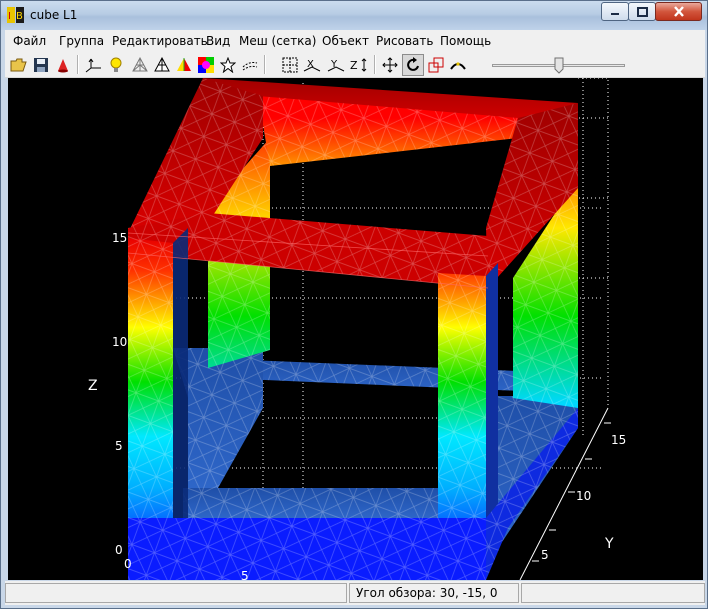 This screenshot has height=609, width=708. Describe the element at coordinates (9, 16) in the screenshot. I see `svg-text: I` at that location.